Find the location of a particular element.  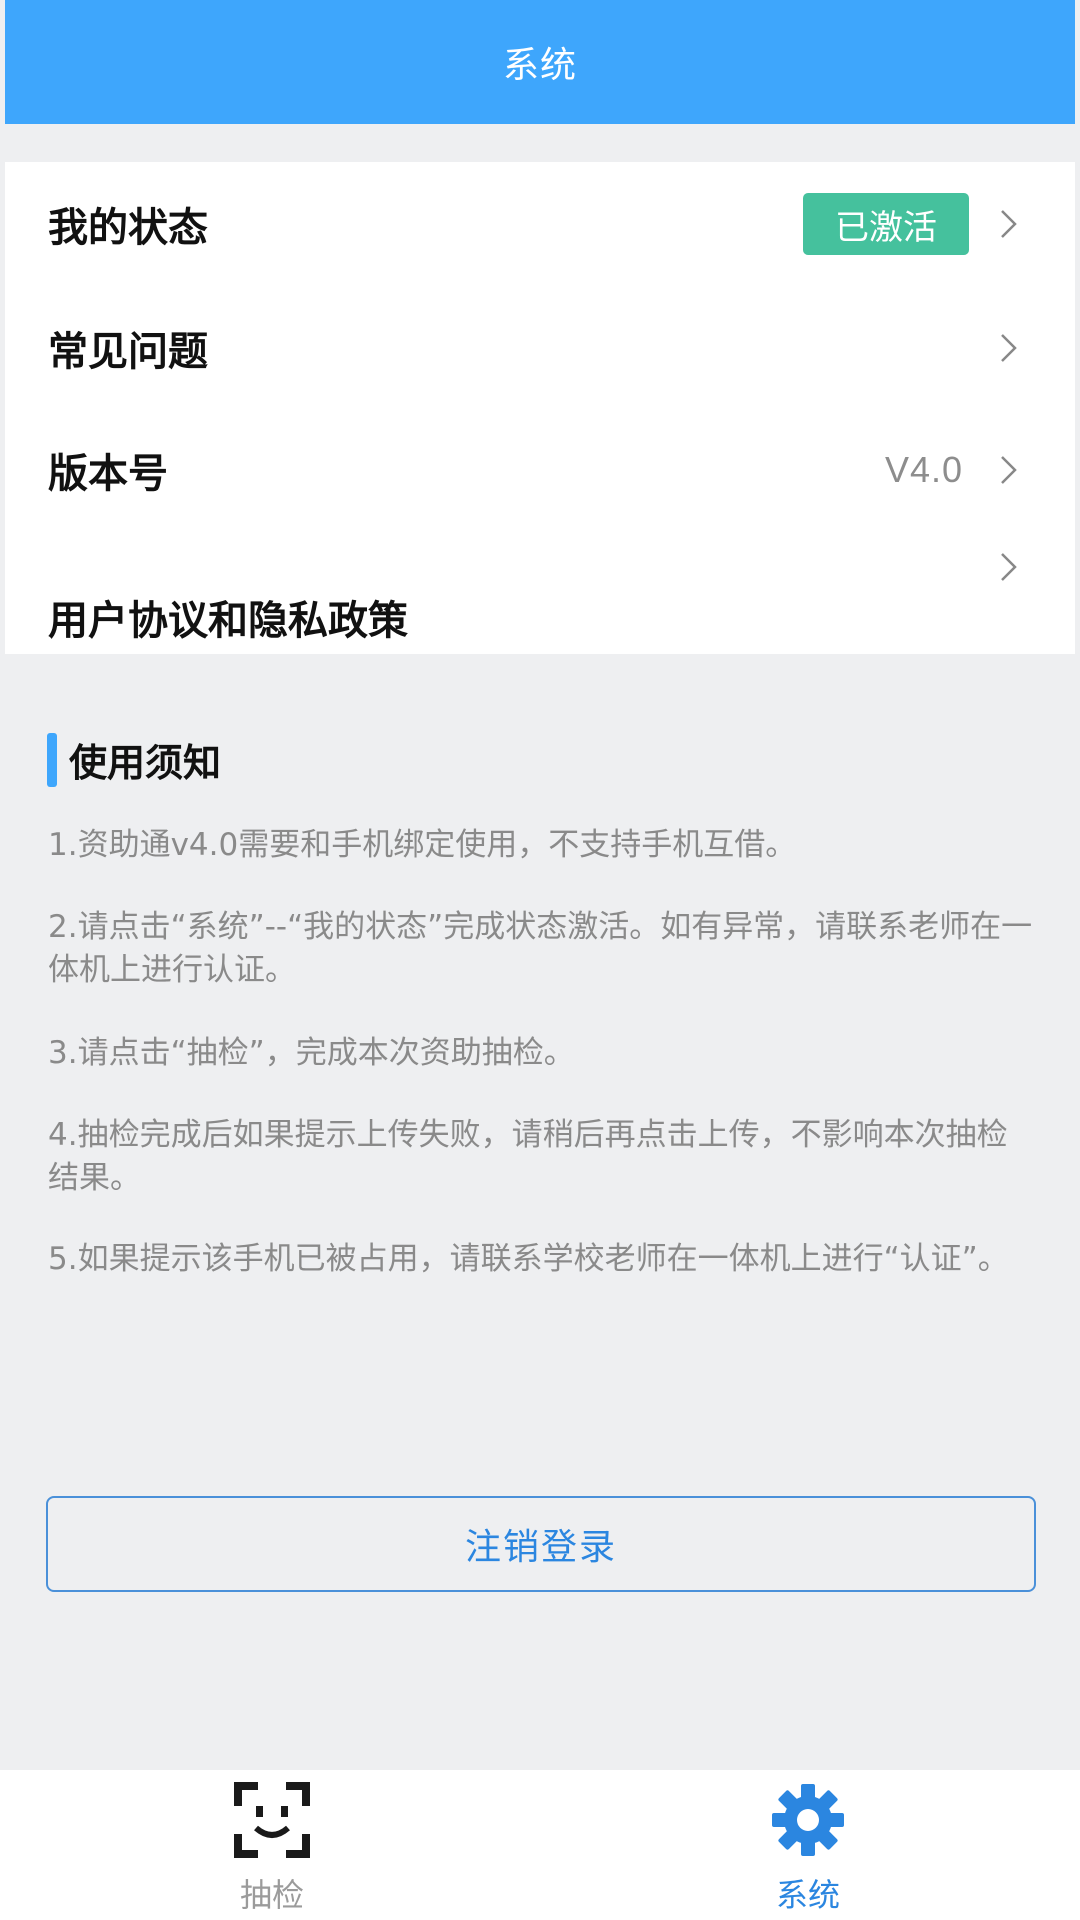

logout-button: 注销登录 is located at coordinates (541, 1544).